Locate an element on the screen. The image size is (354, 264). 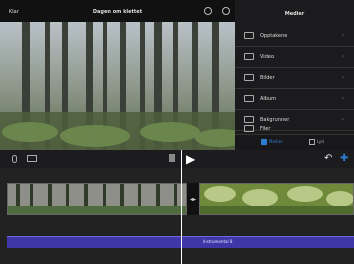
settings-icon is located at coordinates (226, 11).